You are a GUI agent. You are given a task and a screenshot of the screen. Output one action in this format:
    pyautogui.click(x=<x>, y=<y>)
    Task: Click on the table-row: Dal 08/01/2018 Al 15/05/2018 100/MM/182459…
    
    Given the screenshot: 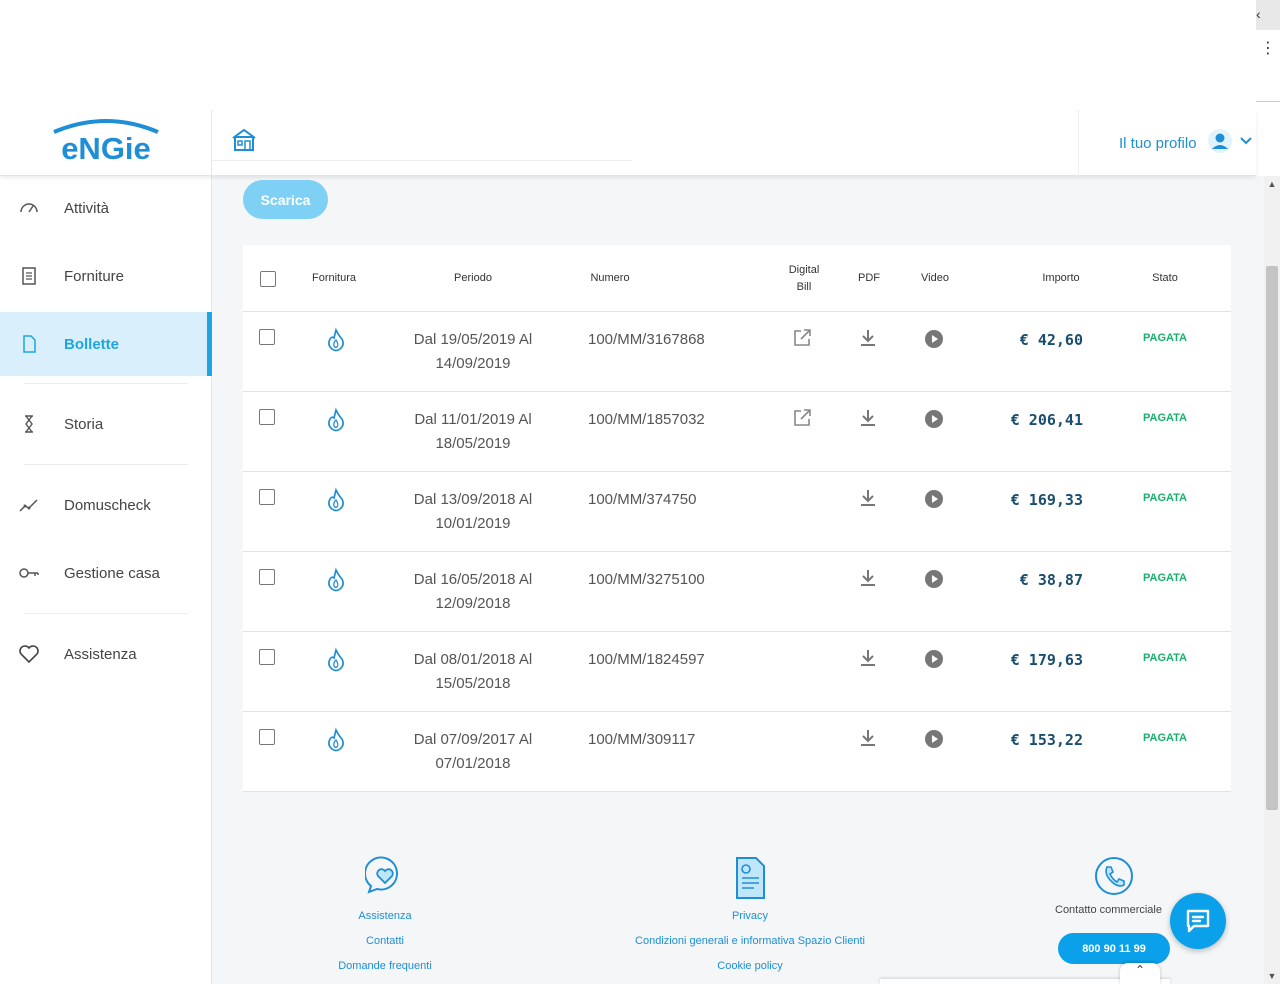 What is the action you would take?
    pyautogui.click(x=737, y=672)
    